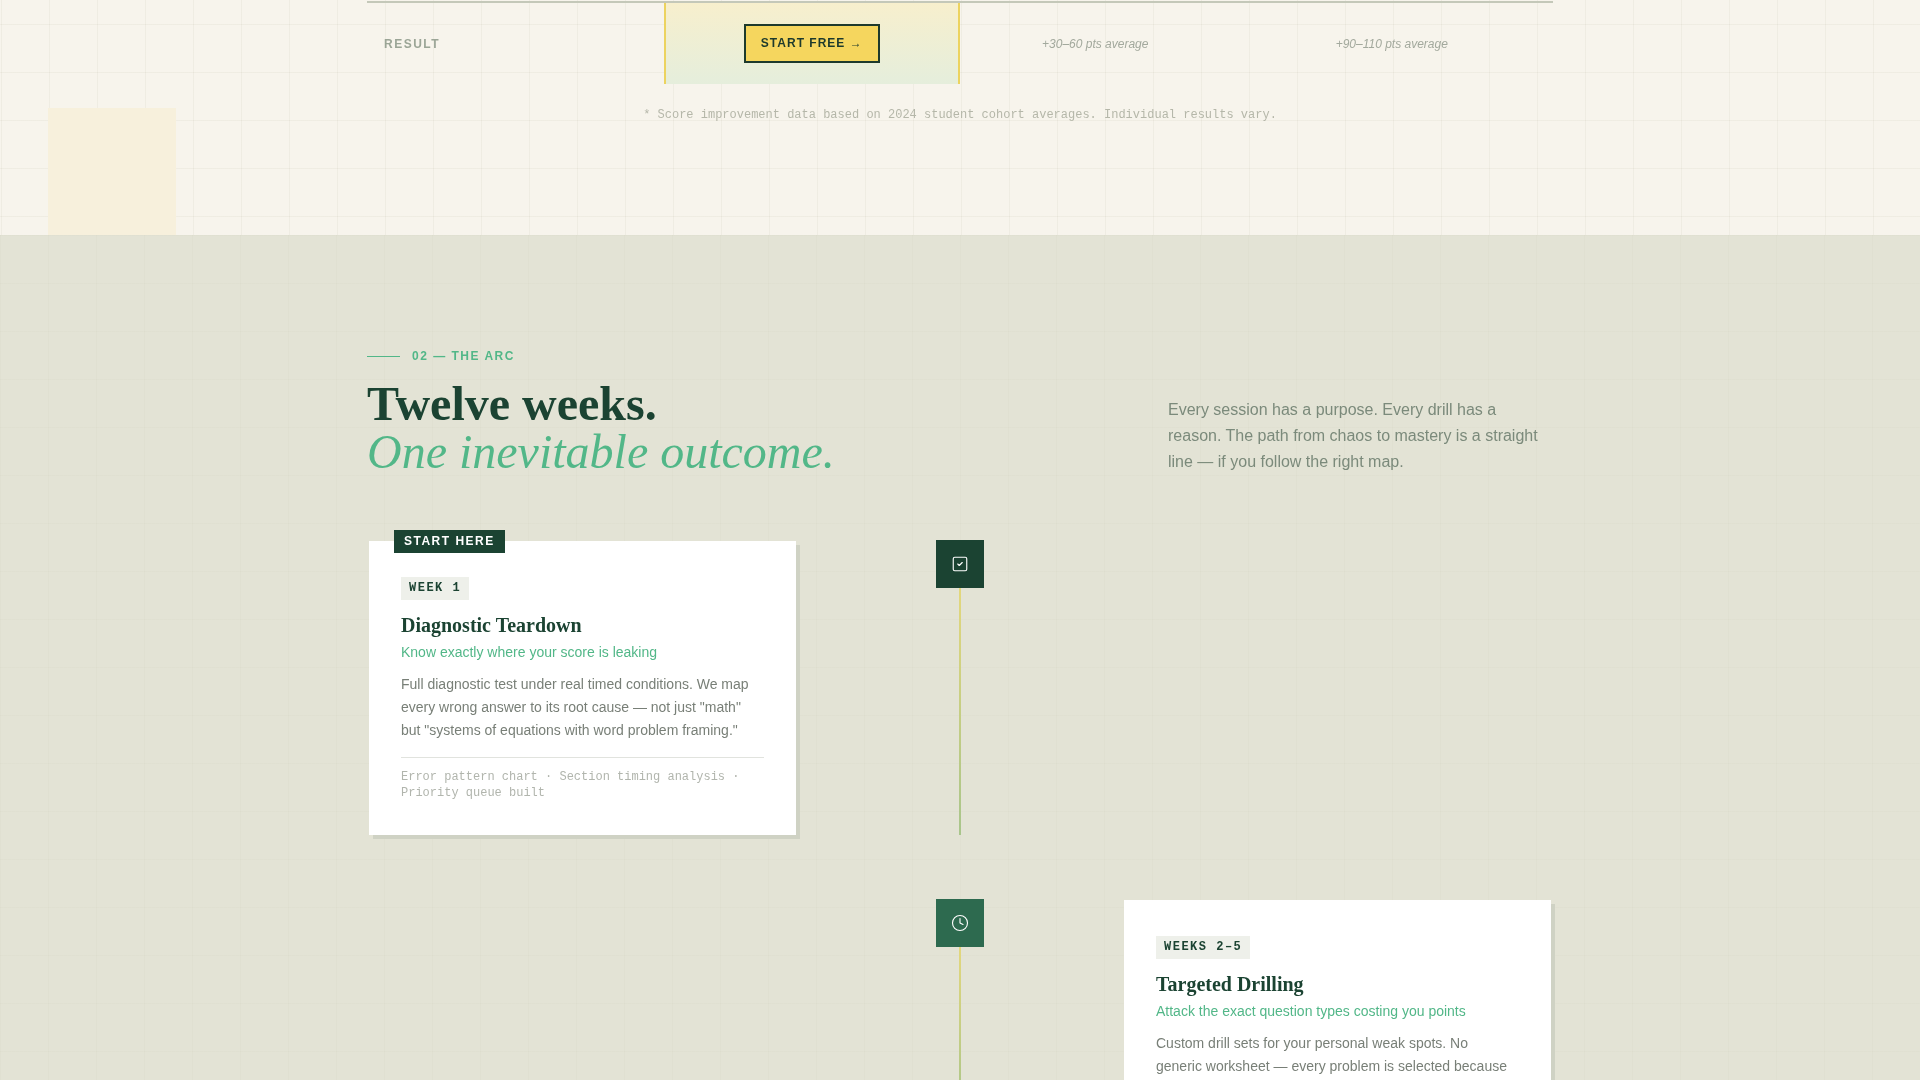  What do you see at coordinates (449, 541) in the screenshot?
I see `start-here-tag: START HERE` at bounding box center [449, 541].